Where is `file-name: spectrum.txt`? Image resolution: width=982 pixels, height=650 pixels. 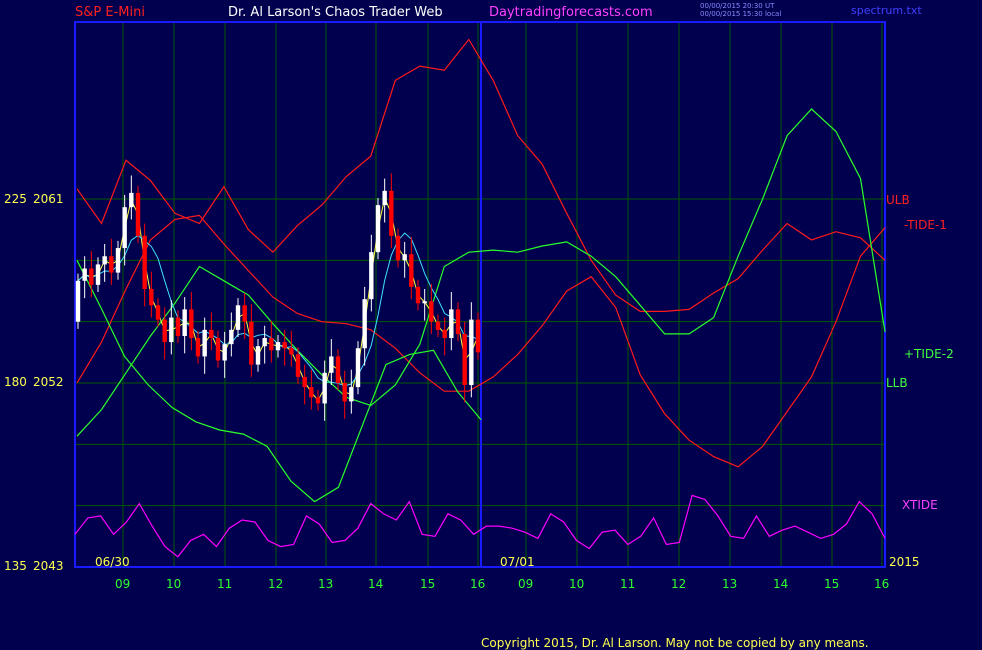 file-name: spectrum.txt is located at coordinates (886, 10).